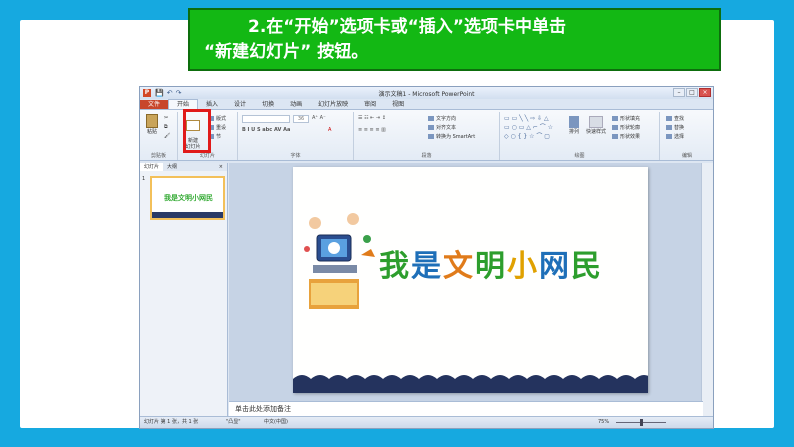 The width and height of the screenshot is (794, 447). What do you see at coordinates (154, 104) in the screenshot?
I see `tab-file: 文件` at bounding box center [154, 104].